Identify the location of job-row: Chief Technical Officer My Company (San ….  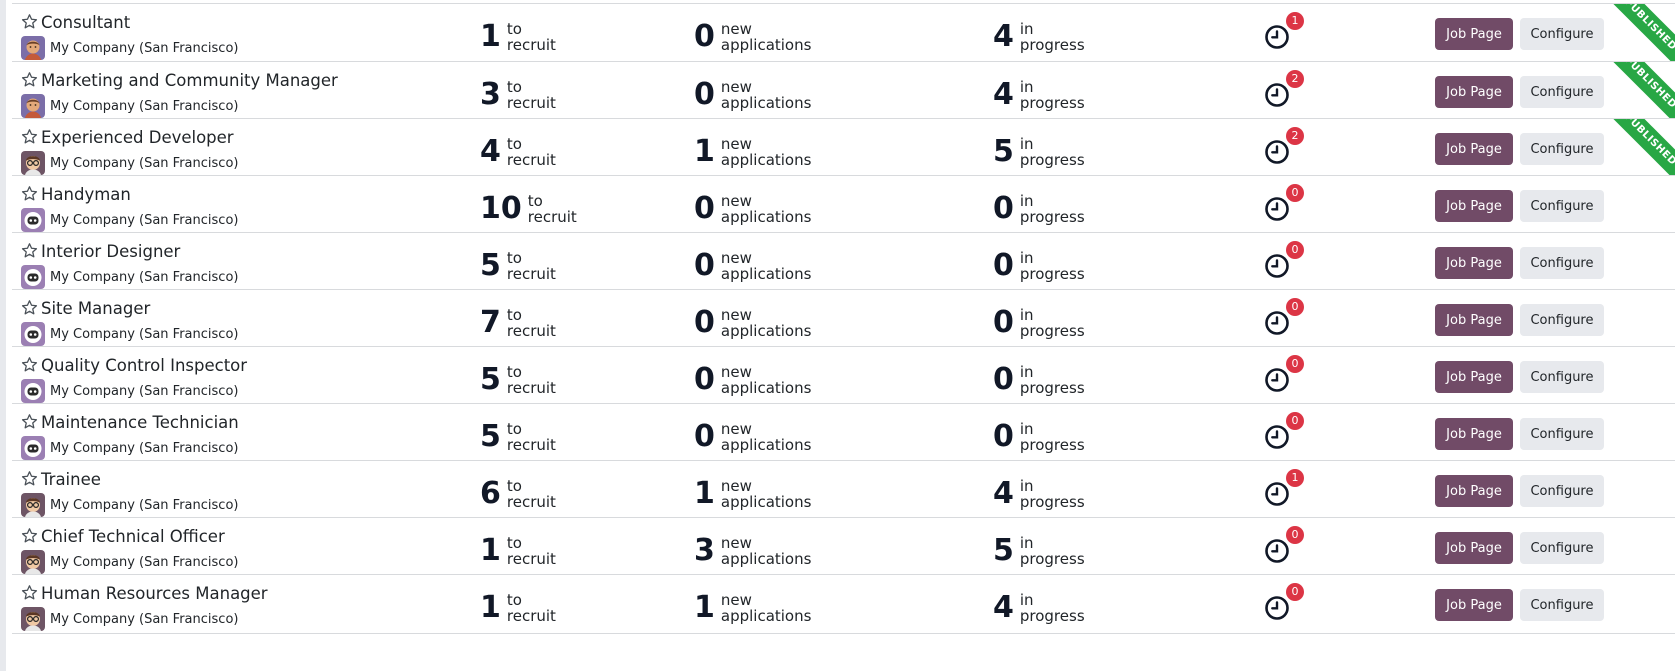
(843, 547).